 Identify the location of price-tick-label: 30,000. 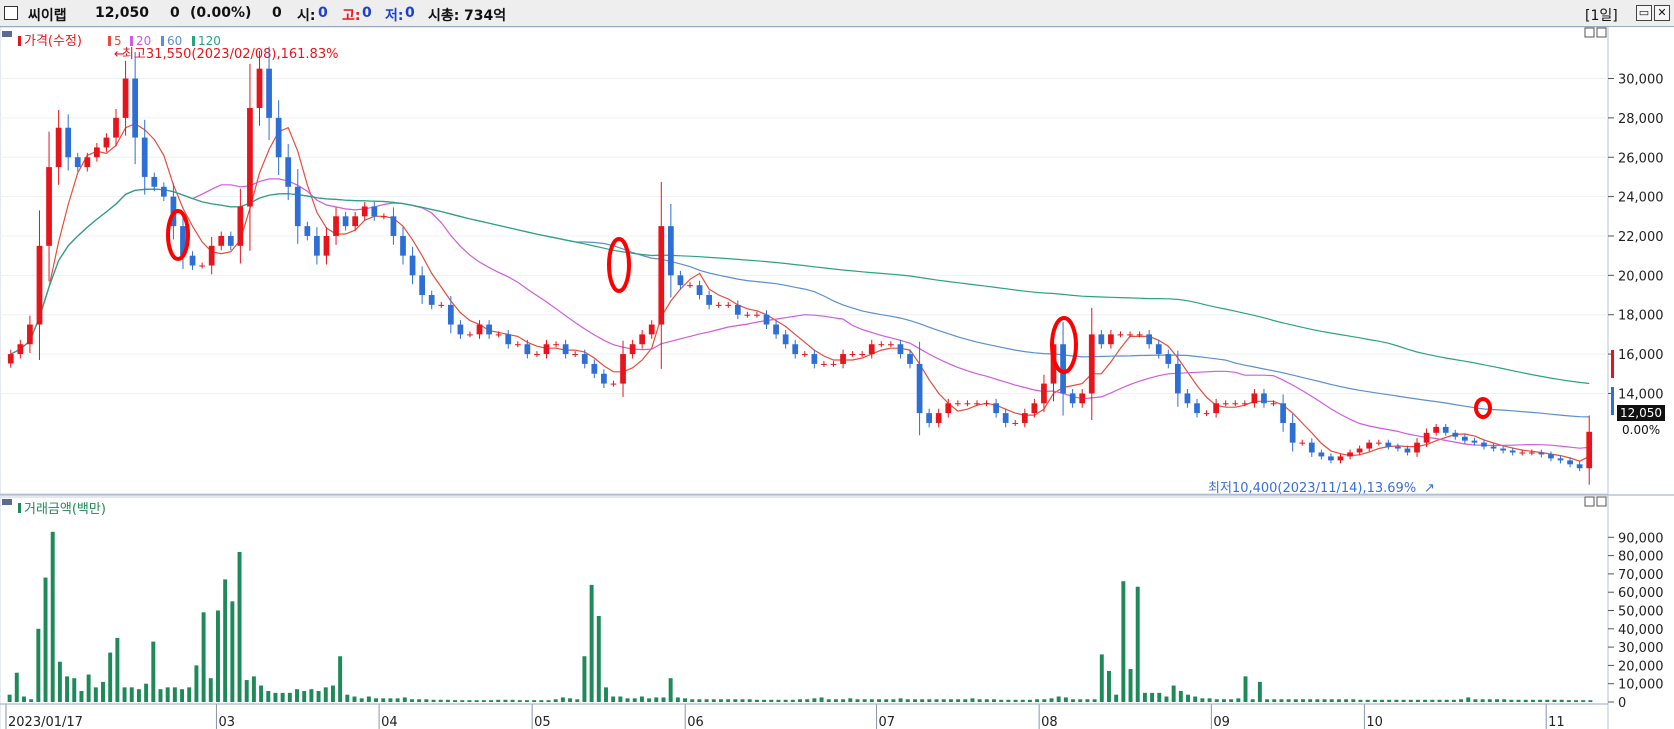
(1641, 80).